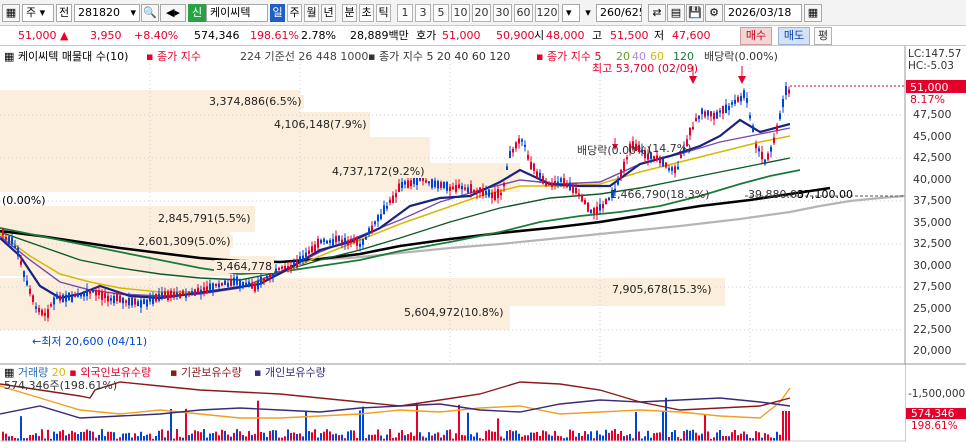  Describe the element at coordinates (481, 13) in the screenshot. I see `interval-20: 20` at that location.